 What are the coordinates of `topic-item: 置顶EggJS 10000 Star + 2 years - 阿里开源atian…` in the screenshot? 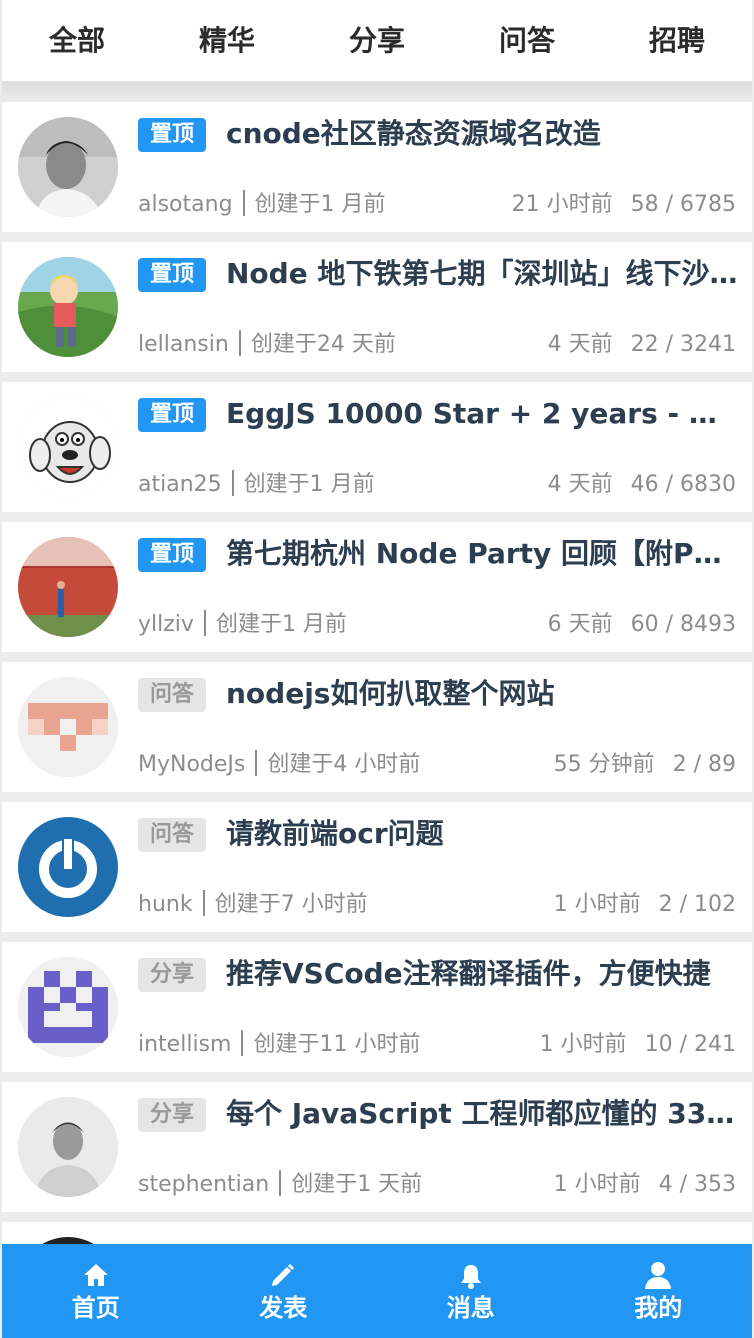 It's located at (377, 447).